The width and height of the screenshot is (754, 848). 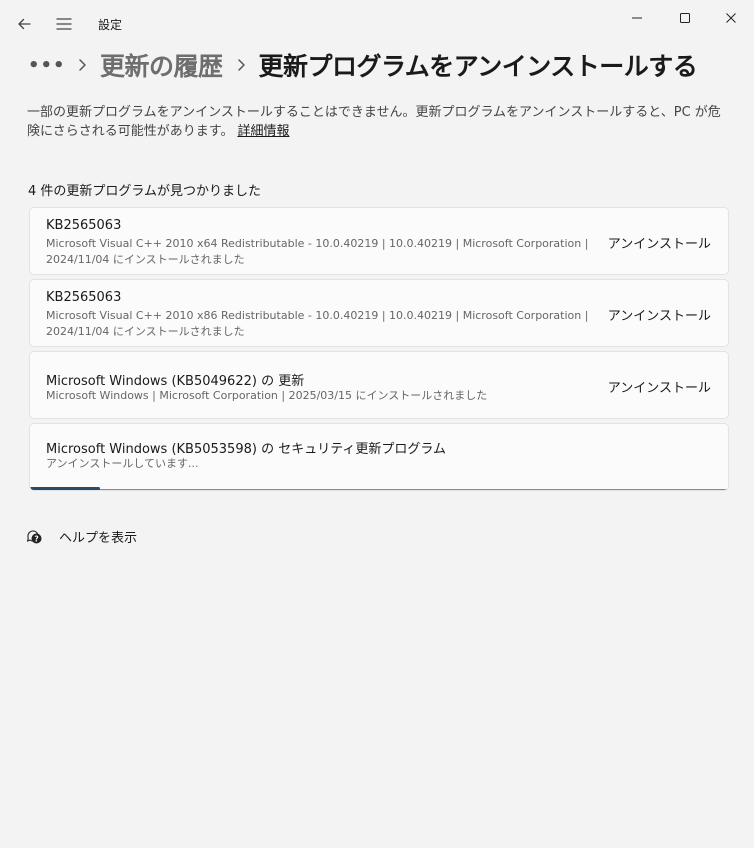 I want to click on minimize-button, so click(x=637, y=18).